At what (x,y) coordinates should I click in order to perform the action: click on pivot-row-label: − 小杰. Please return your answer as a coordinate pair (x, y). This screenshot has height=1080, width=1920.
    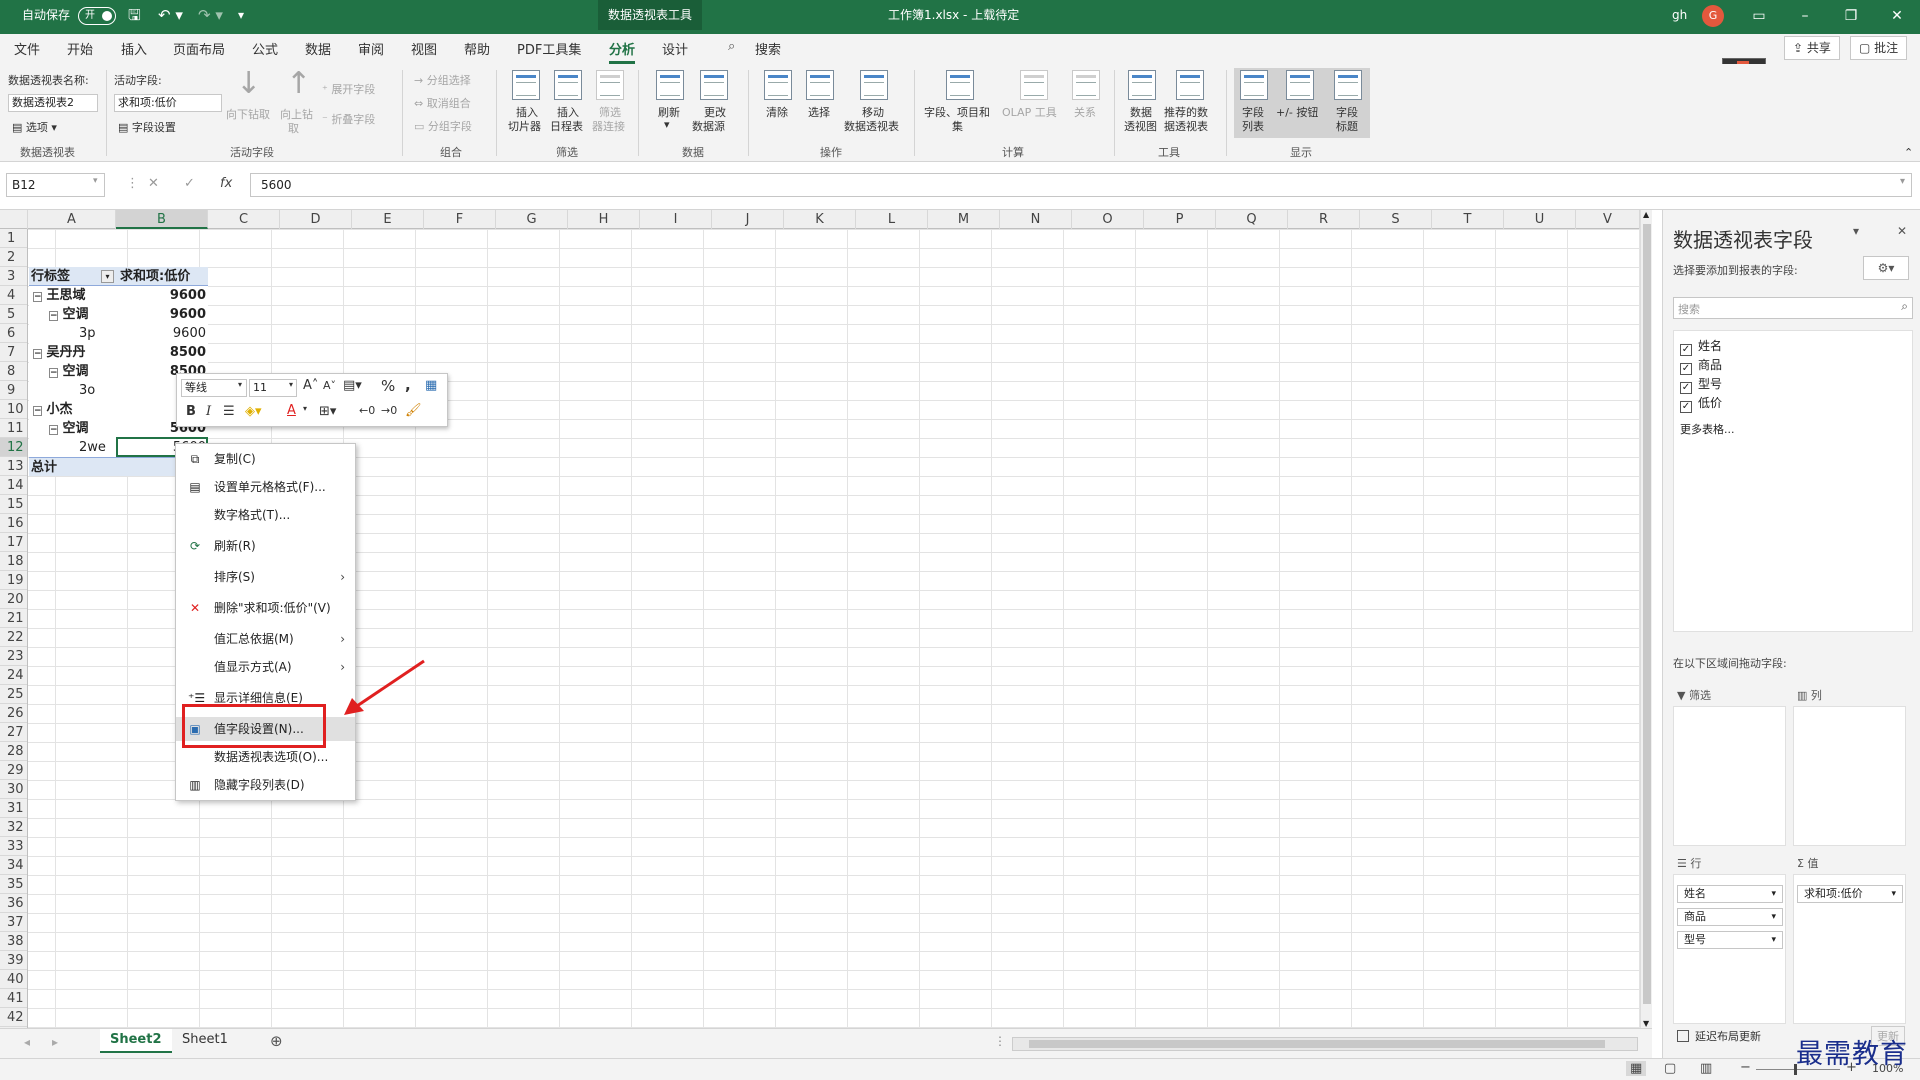
    Looking at the image, I should click on (72, 409).